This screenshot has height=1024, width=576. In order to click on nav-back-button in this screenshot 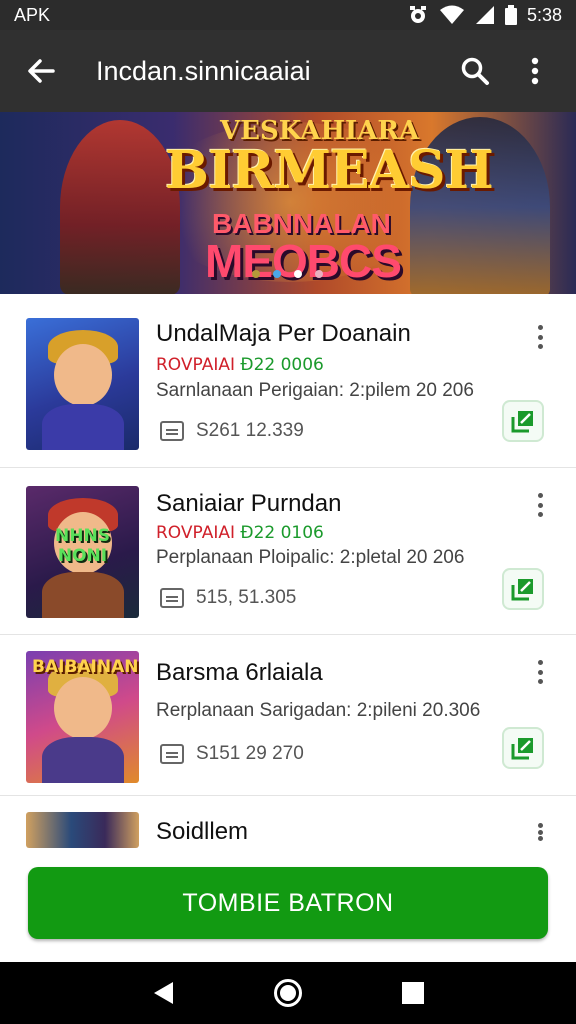, I will do `click(163, 993)`.